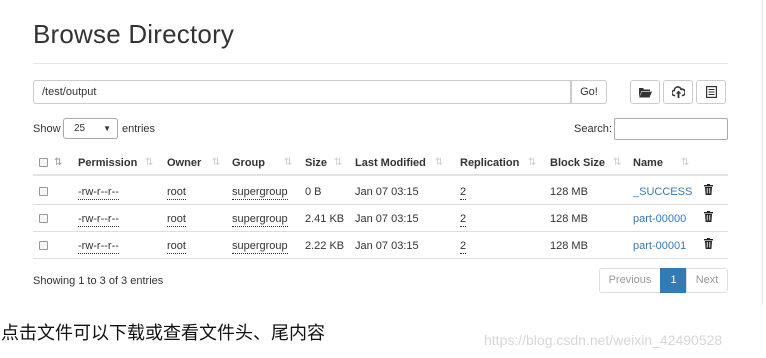 This screenshot has width=766, height=358. What do you see at coordinates (134, 34) in the screenshot?
I see `page-title: Browse Directory` at bounding box center [134, 34].